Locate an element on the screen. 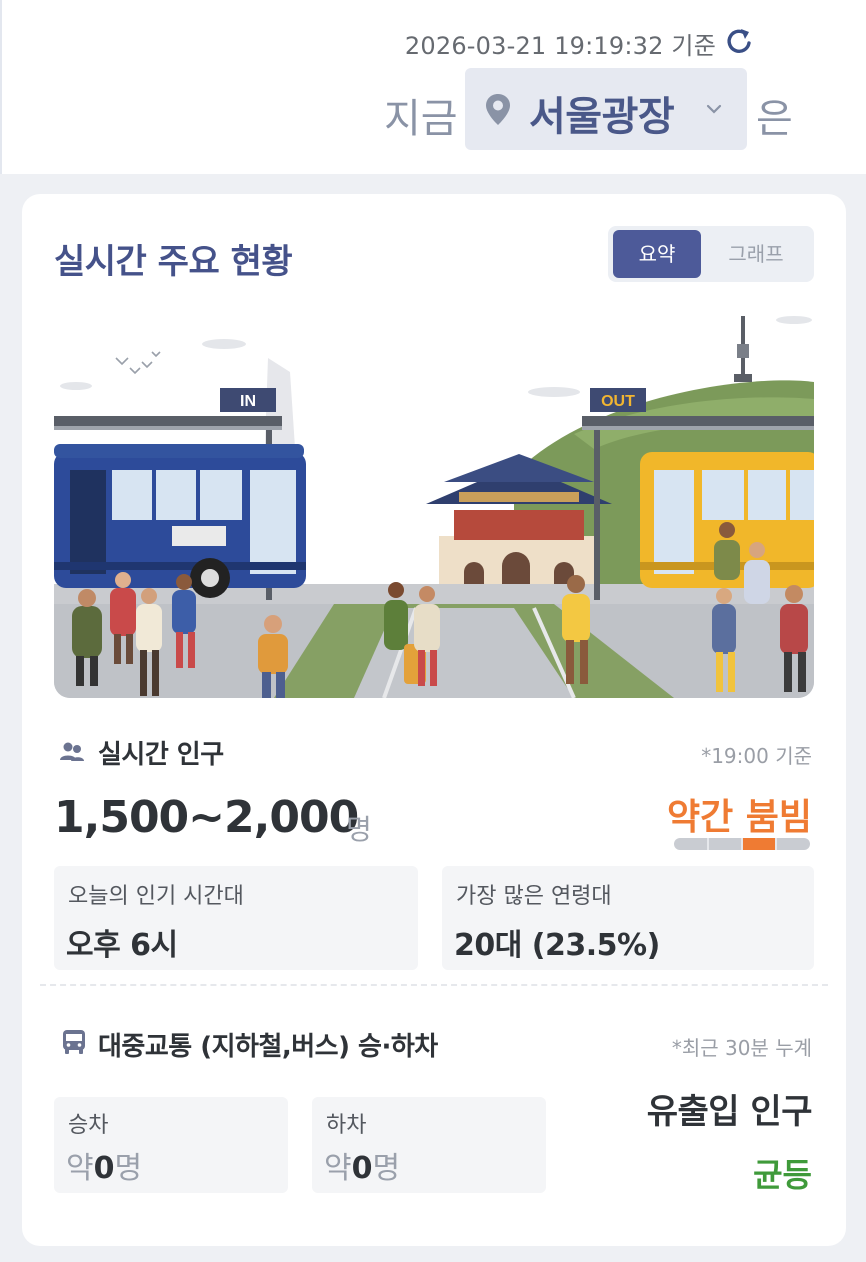  flow-title: 유출입 인구 is located at coordinates (729, 1112).